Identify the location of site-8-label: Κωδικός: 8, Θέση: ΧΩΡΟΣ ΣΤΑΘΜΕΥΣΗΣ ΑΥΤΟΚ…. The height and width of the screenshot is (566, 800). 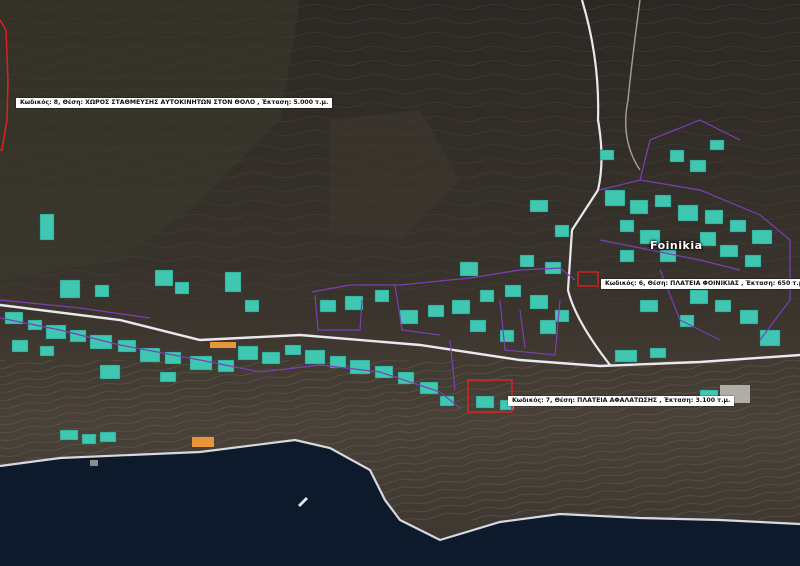
(174, 103).